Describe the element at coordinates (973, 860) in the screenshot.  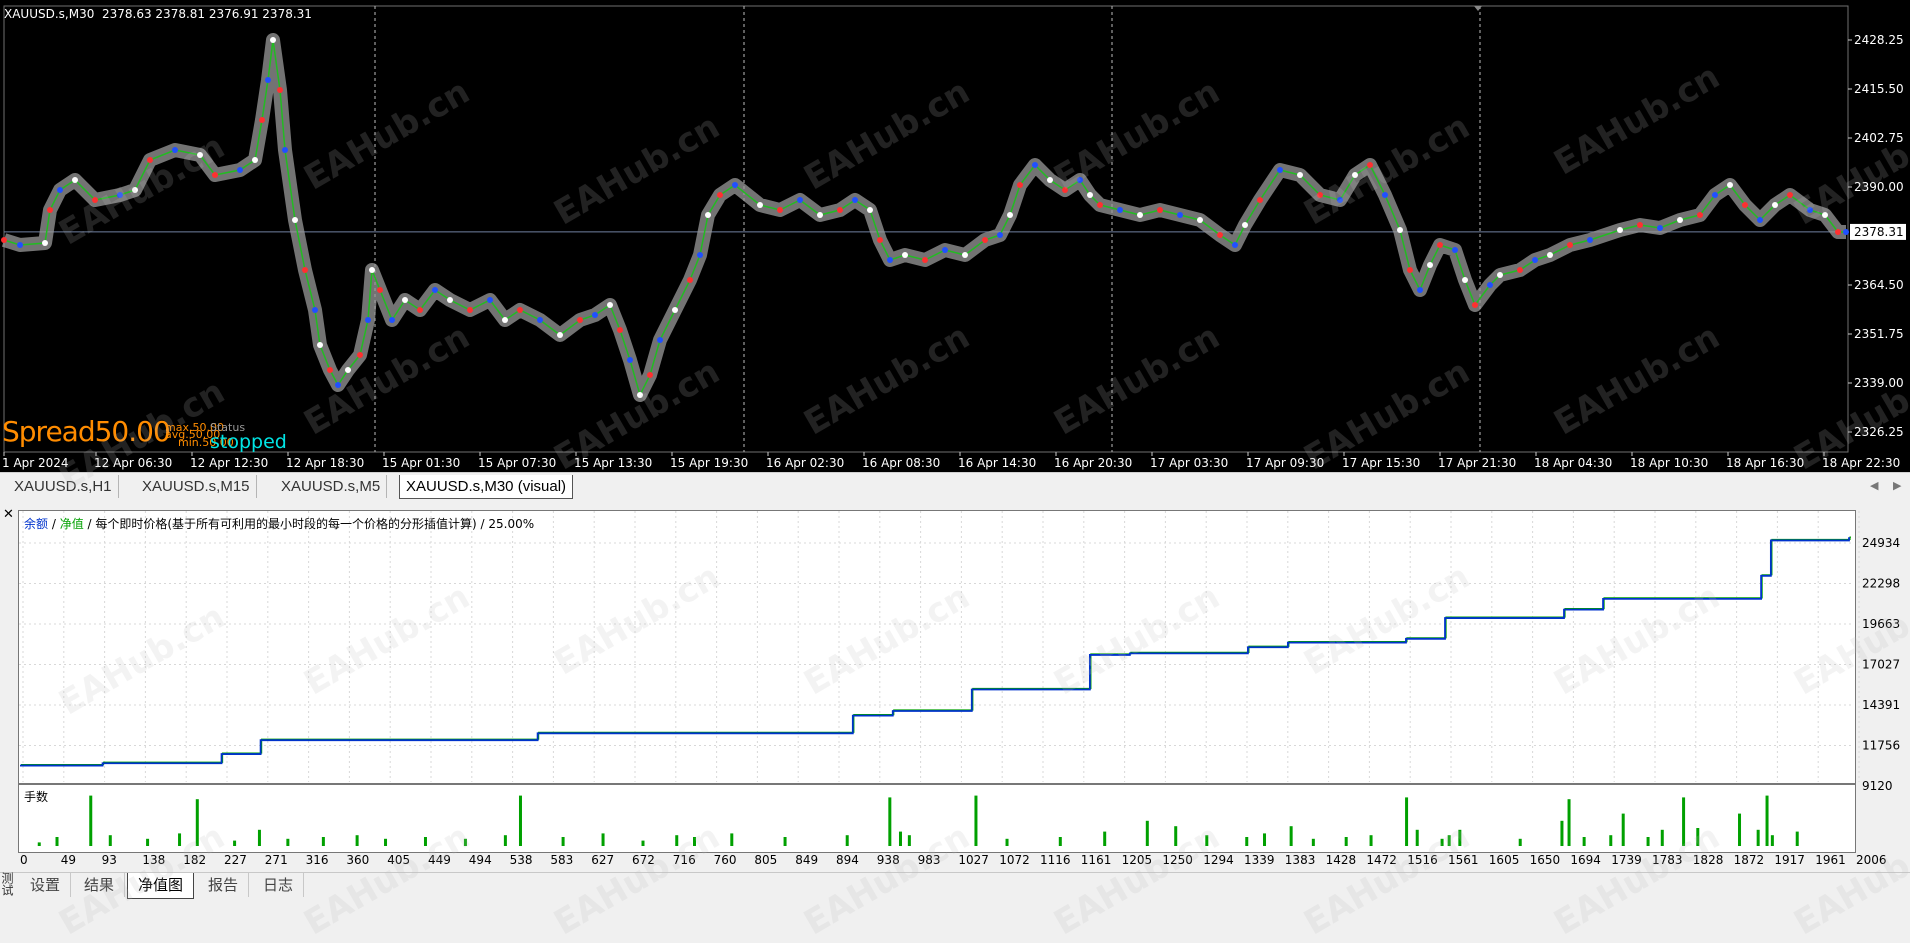
I see `lots-axis-label: 1027` at that location.